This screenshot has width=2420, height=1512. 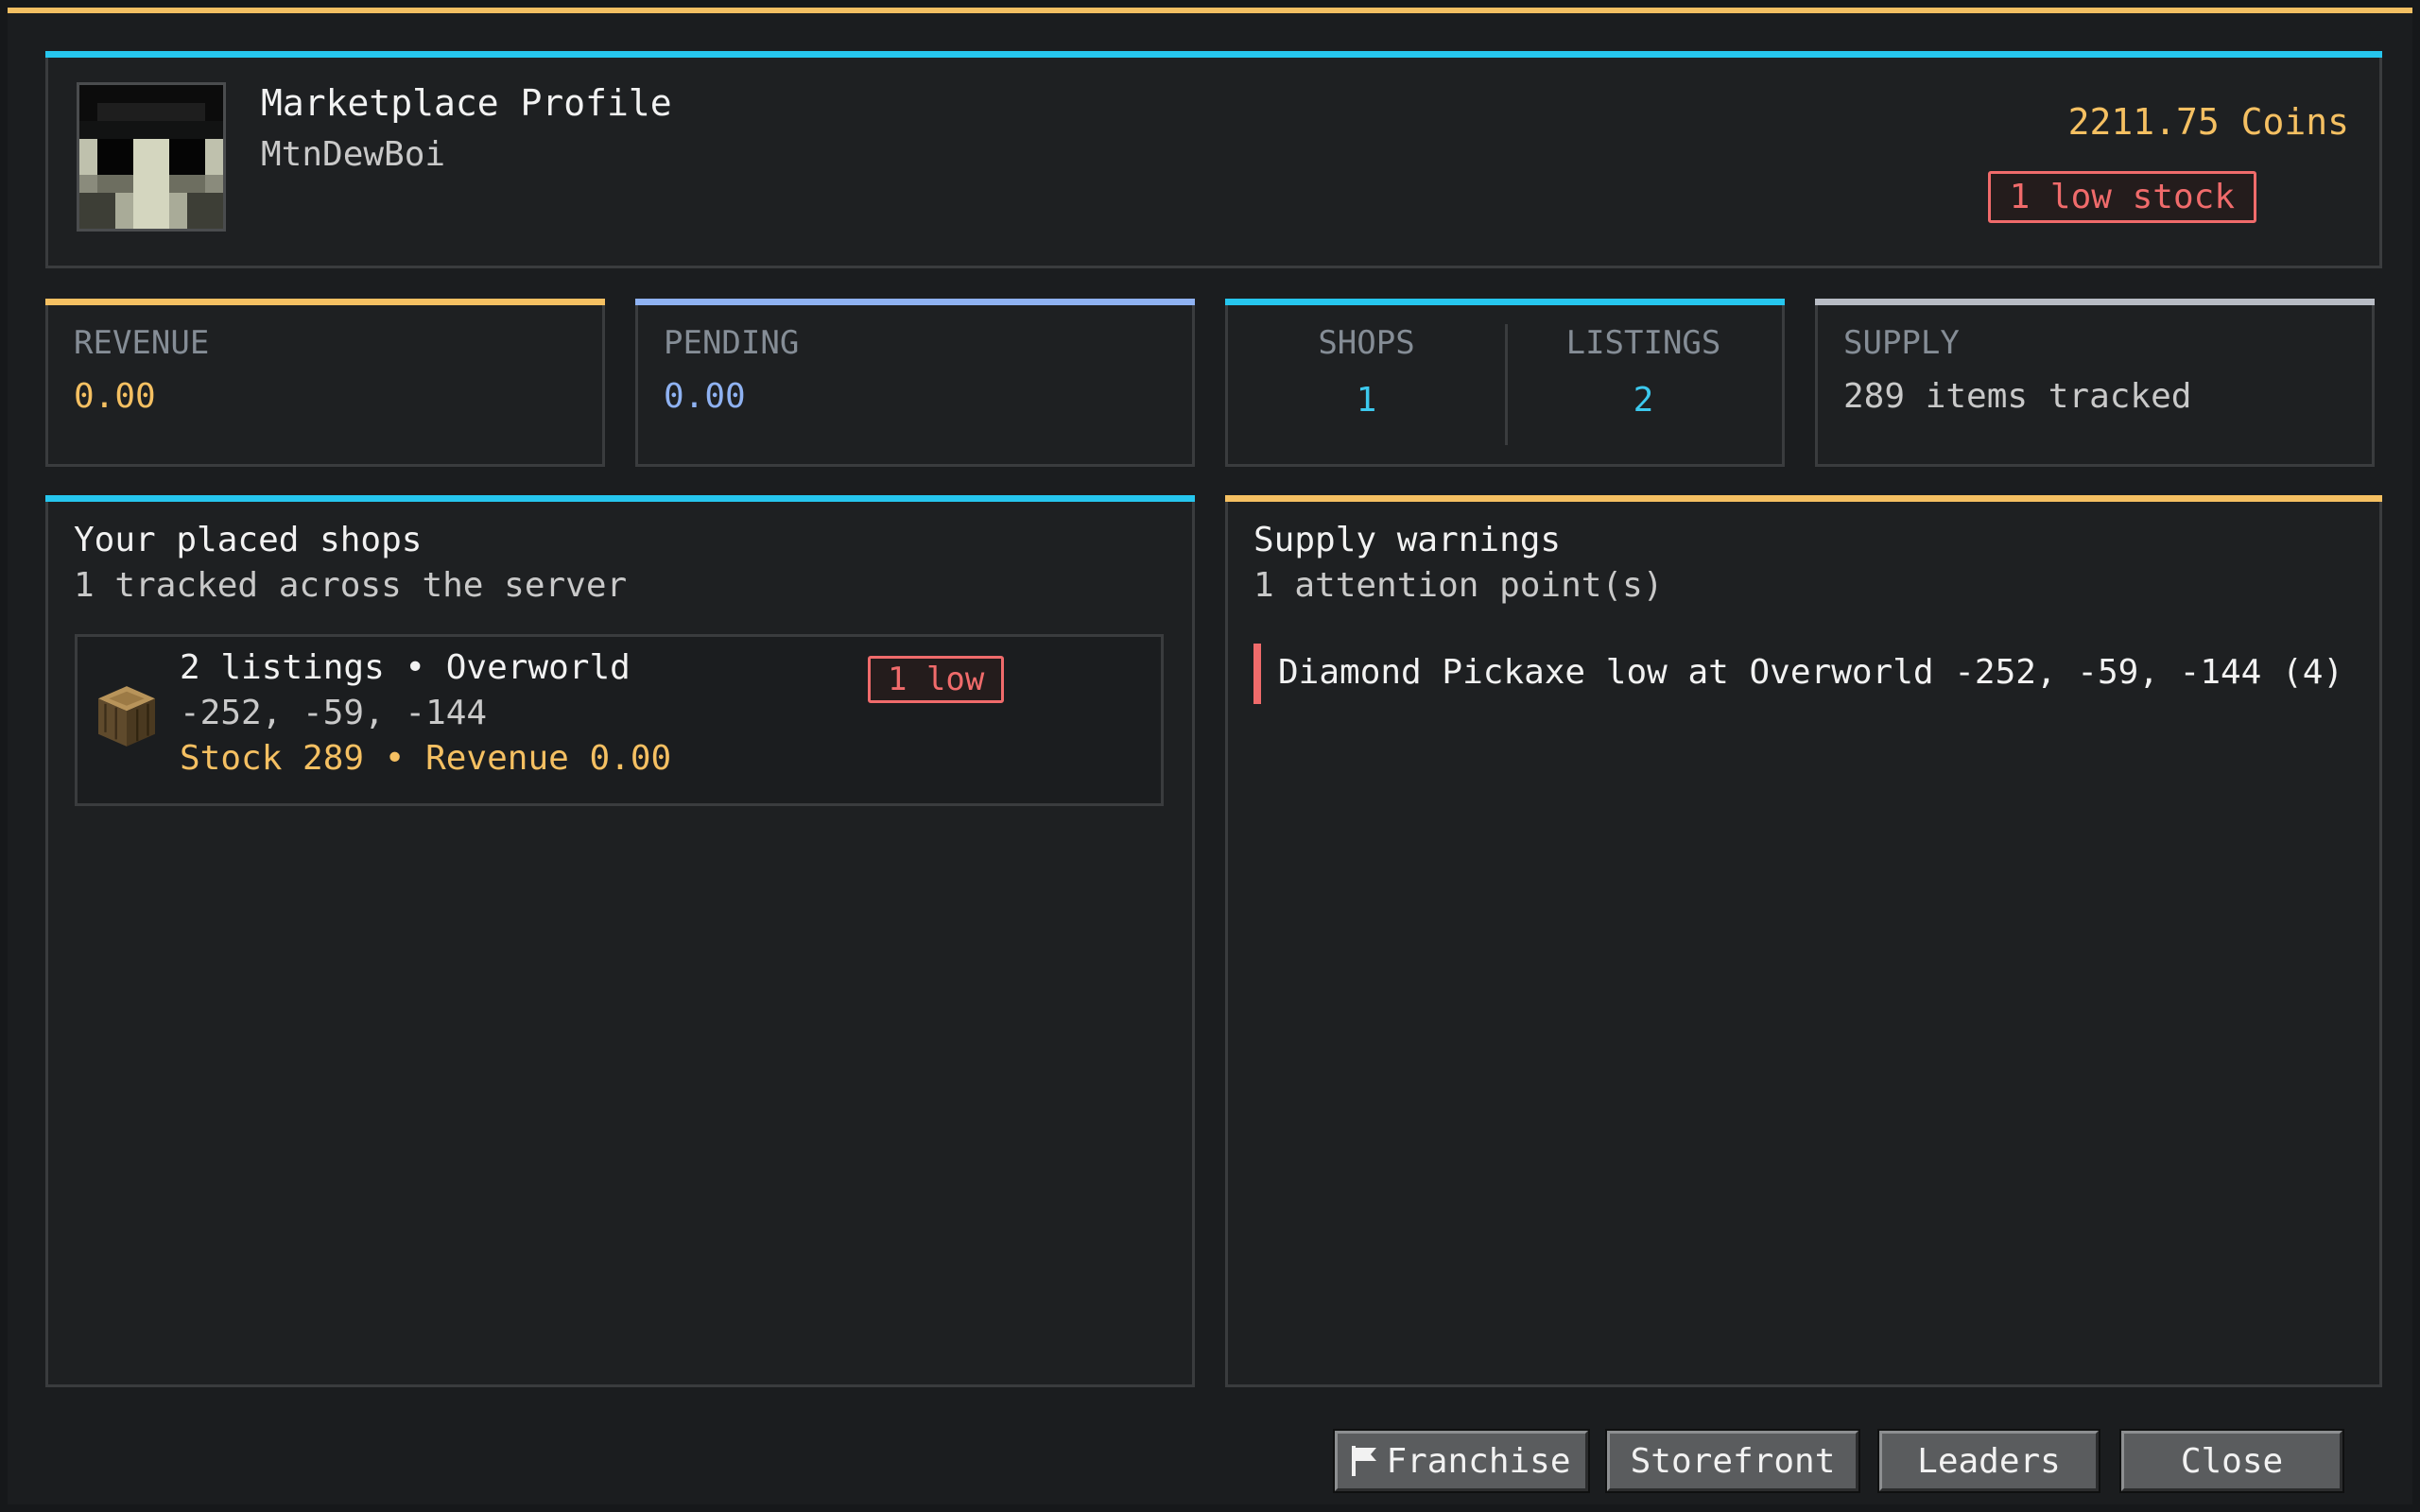 What do you see at coordinates (1257, 674) in the screenshot?
I see `warning-marker` at bounding box center [1257, 674].